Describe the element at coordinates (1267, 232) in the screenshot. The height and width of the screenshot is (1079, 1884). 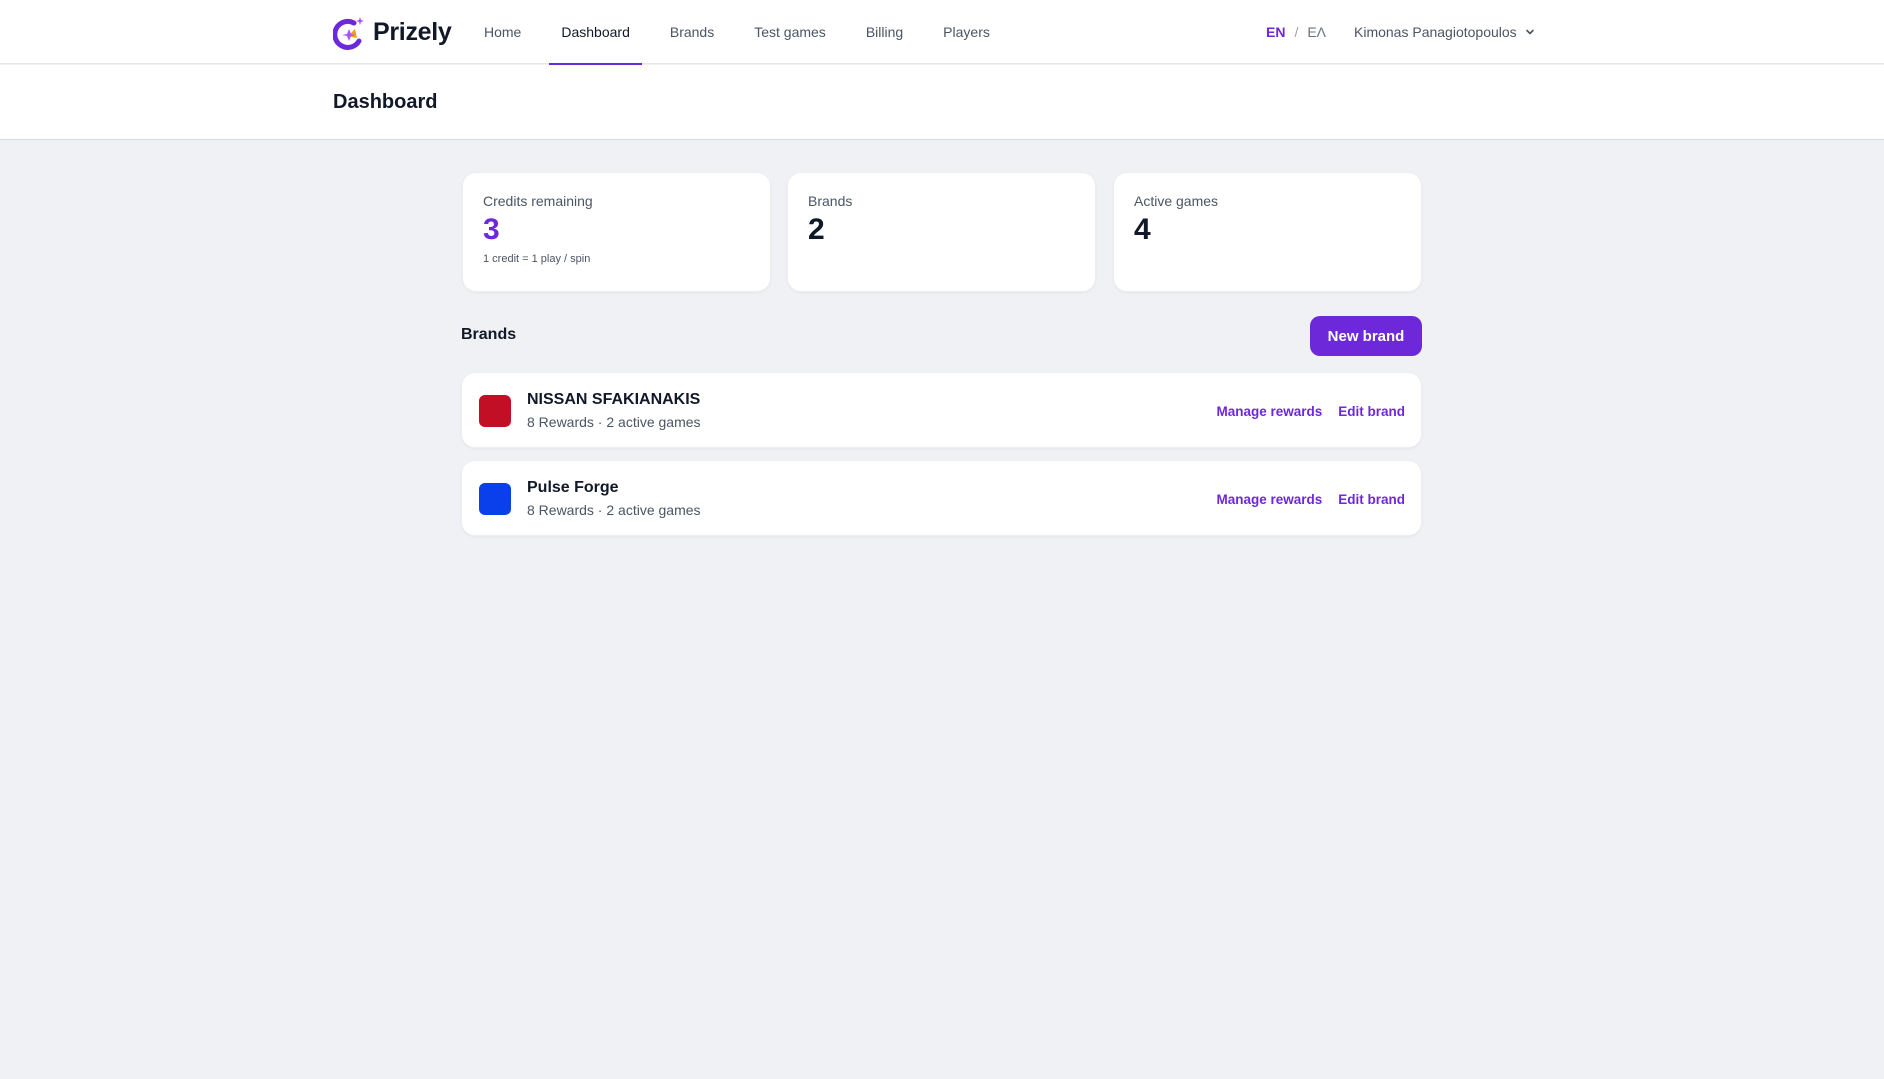
I see `stat-card-active-games: Active games 4` at that location.